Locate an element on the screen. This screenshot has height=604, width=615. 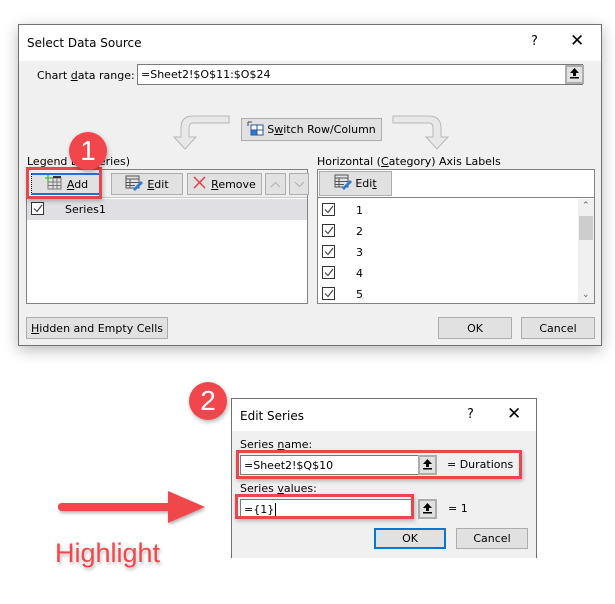
edit-series-title: Edit Series is located at coordinates (272, 416).